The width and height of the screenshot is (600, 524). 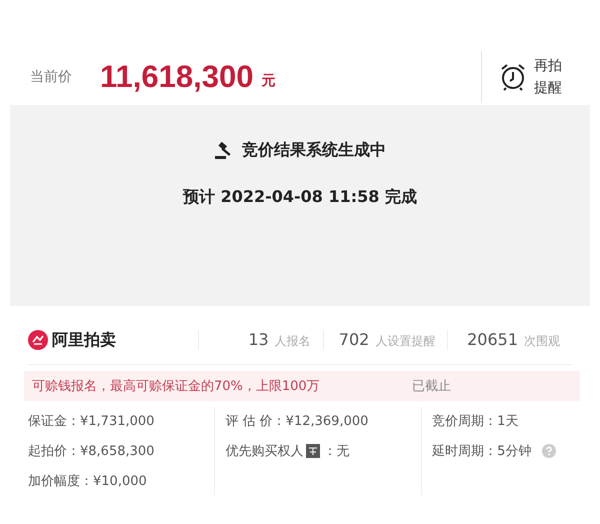 What do you see at coordinates (264, 451) in the screenshot?
I see `detail-label: 优先购买权人` at bounding box center [264, 451].